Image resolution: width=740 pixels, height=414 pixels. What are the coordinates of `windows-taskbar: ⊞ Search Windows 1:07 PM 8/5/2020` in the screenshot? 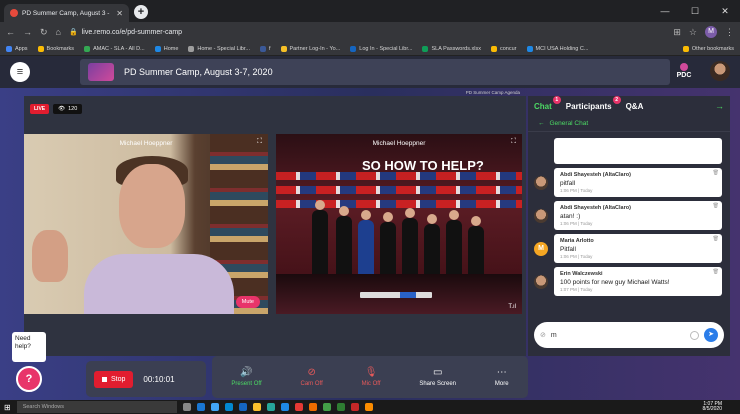 It's located at (370, 407).